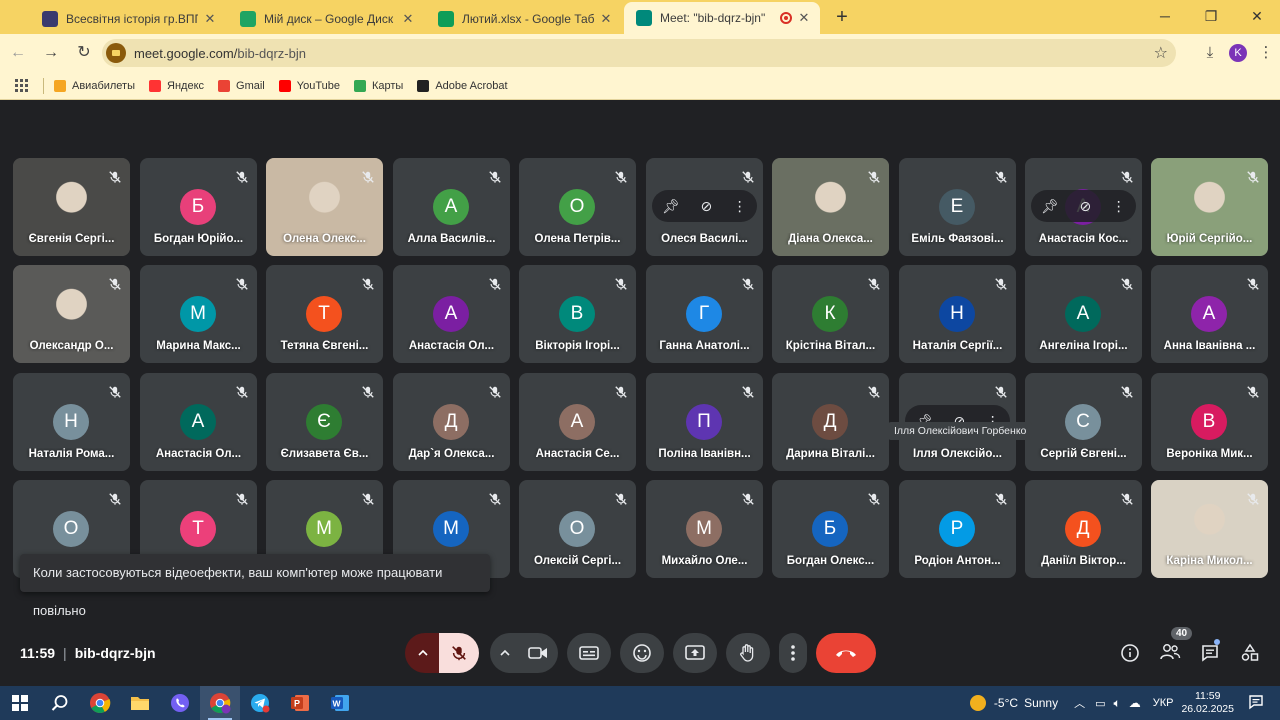  Describe the element at coordinates (176, 85) in the screenshot. I see `bookmark-item: Яндекс` at that location.